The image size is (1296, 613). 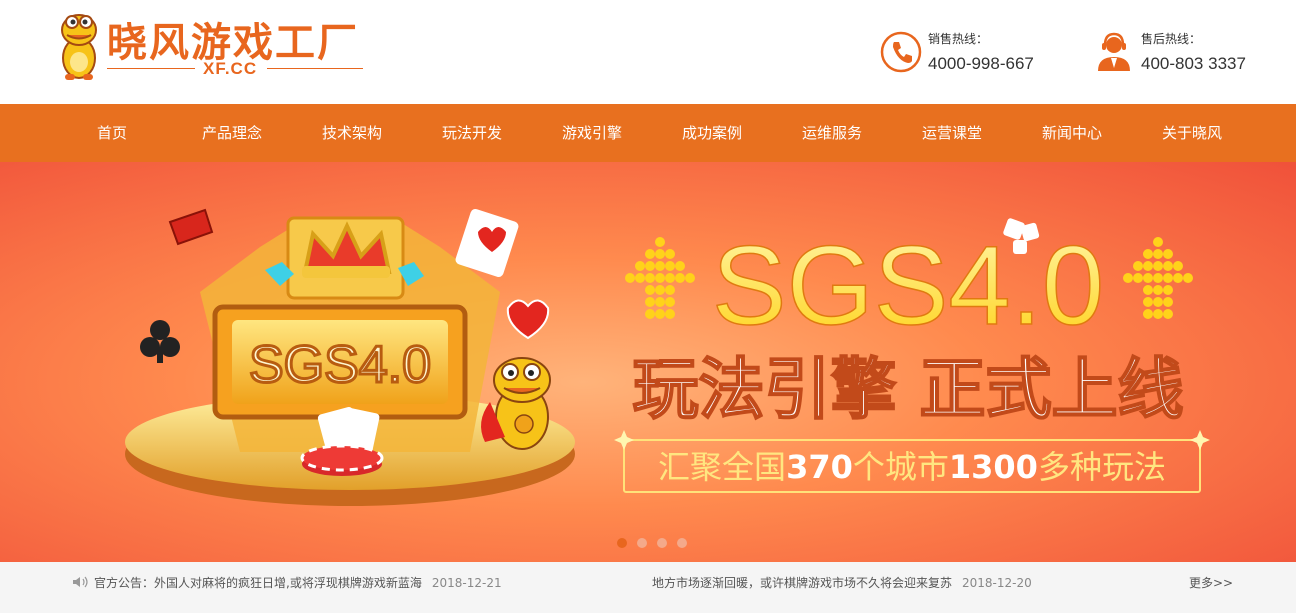 I want to click on support-hotline: 售后热线： 400-803 3337, so click(x=1183, y=53).